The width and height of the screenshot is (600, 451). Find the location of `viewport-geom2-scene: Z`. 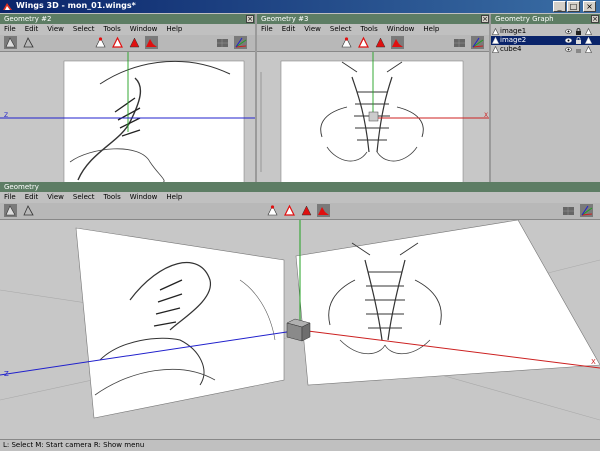

viewport-geom2-scene: Z is located at coordinates (127, 117).